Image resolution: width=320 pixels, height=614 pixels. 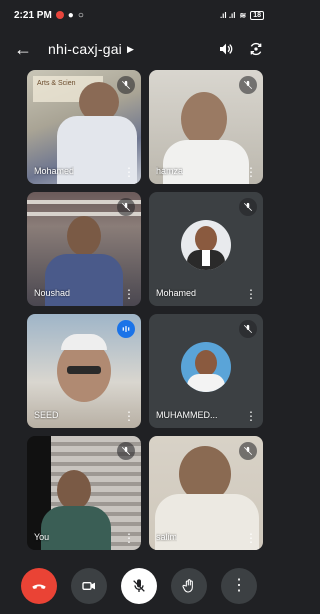 I want to click on participant-name: salim, so click(x=167, y=537).